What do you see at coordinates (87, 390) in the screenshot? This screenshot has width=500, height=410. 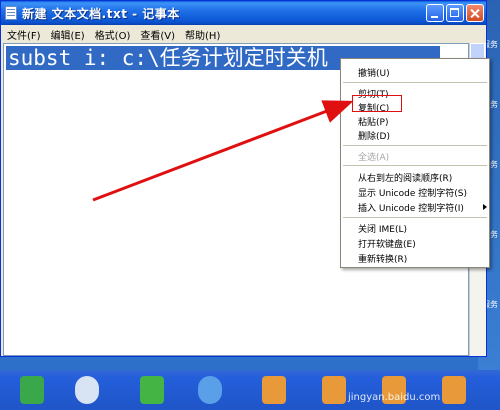 I see `media-player-icon` at bounding box center [87, 390].